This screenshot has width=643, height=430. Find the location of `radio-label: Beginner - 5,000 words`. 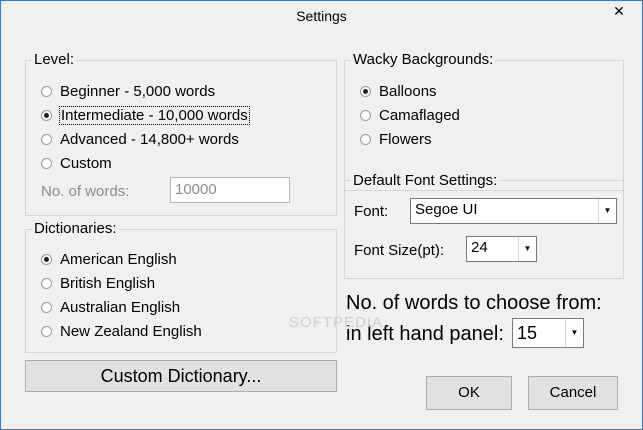

radio-label: Beginner - 5,000 words is located at coordinates (138, 91).